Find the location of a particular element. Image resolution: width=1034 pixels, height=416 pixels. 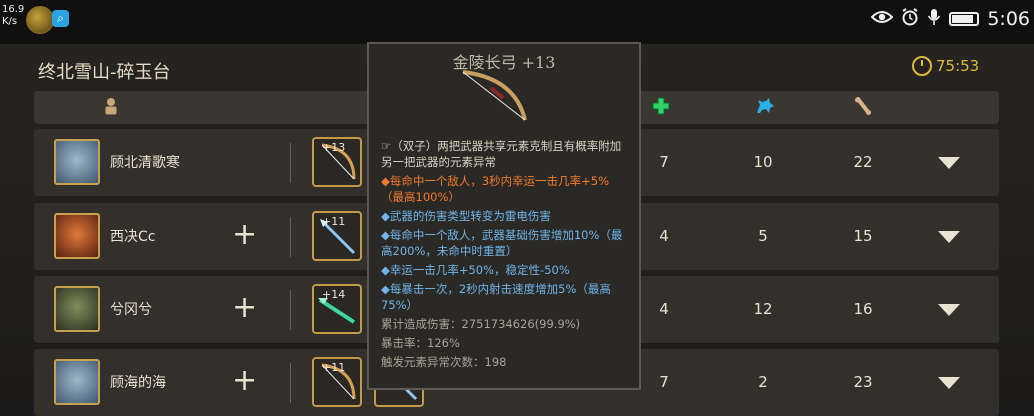

timer-value: 75:53 is located at coordinates (958, 66).